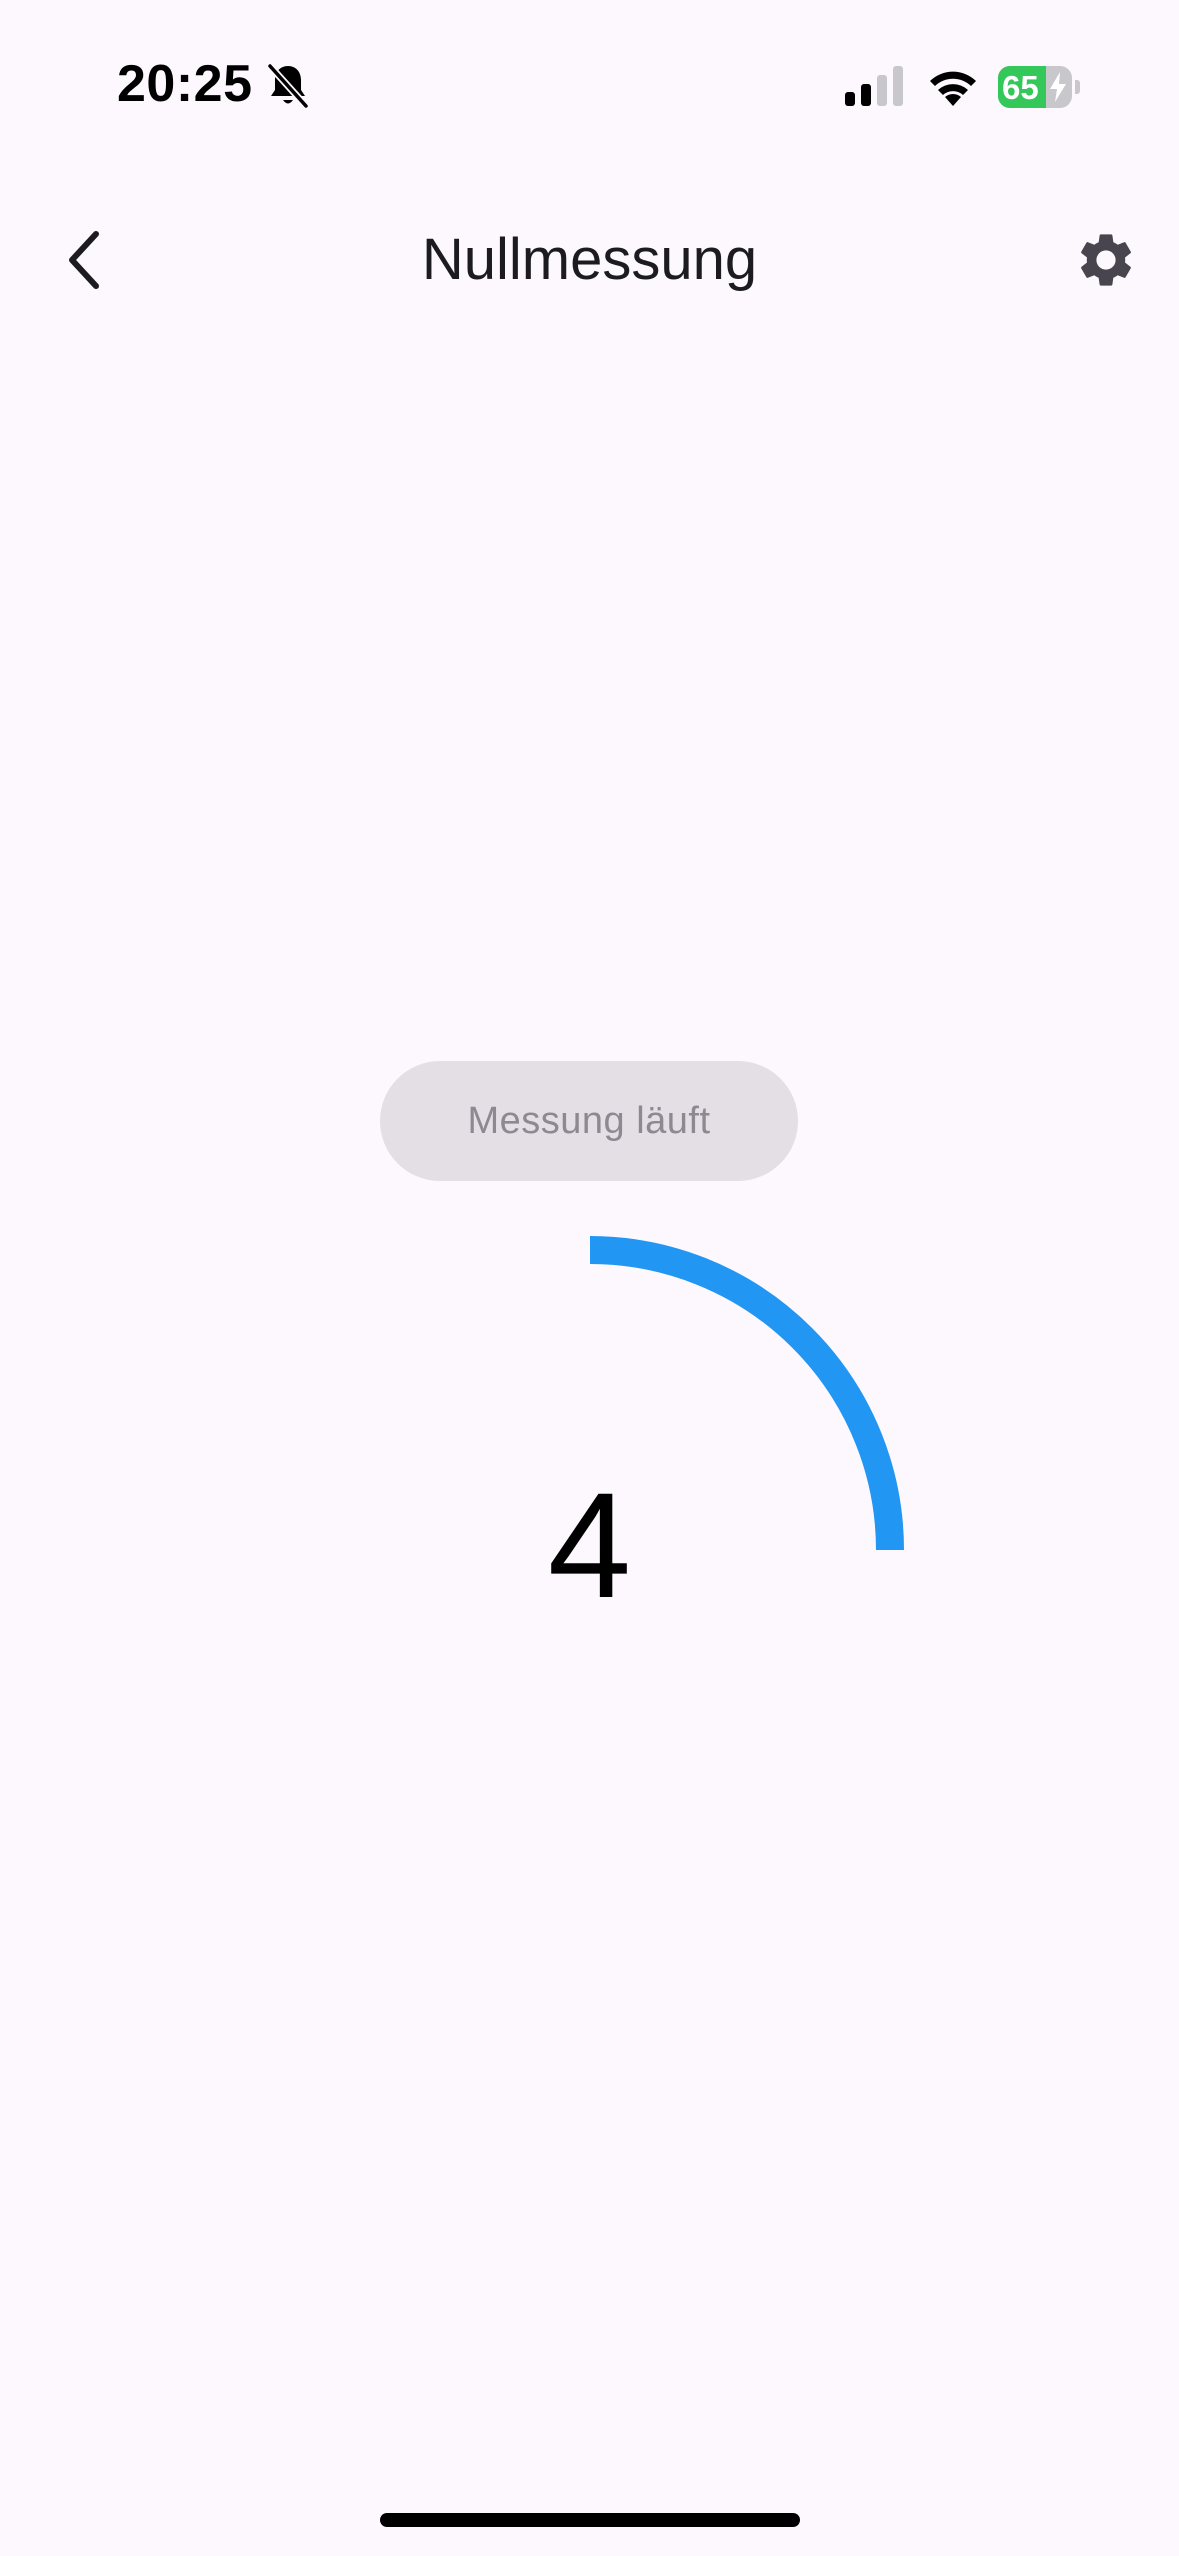  What do you see at coordinates (589, 85) in the screenshot?
I see `status-bar: 20:25 65` at bounding box center [589, 85].